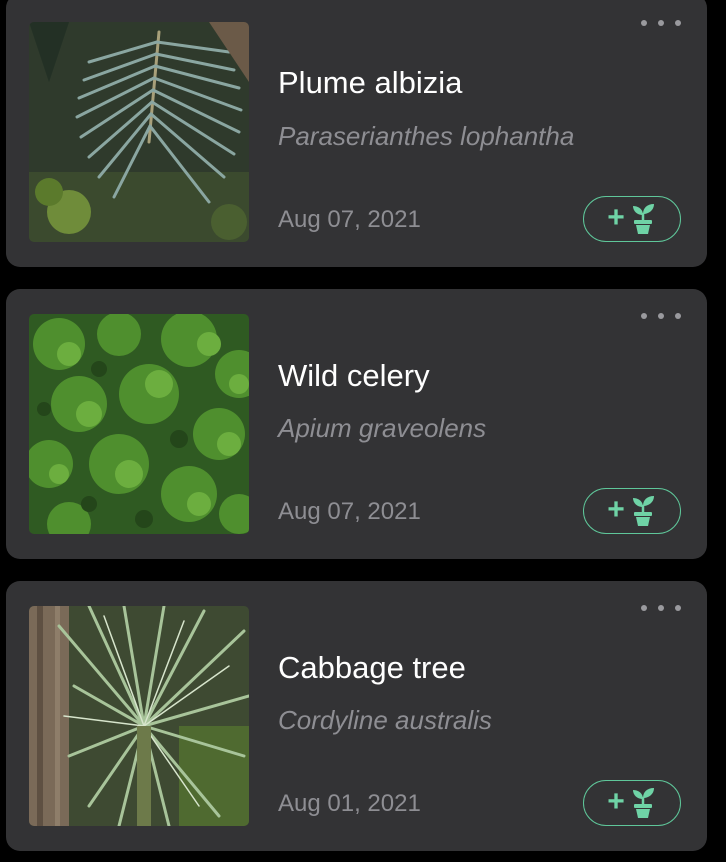 This screenshot has width=726, height=862. Describe the element at coordinates (372, 667) in the screenshot. I see `plant-common-name: Cabbage tree` at that location.